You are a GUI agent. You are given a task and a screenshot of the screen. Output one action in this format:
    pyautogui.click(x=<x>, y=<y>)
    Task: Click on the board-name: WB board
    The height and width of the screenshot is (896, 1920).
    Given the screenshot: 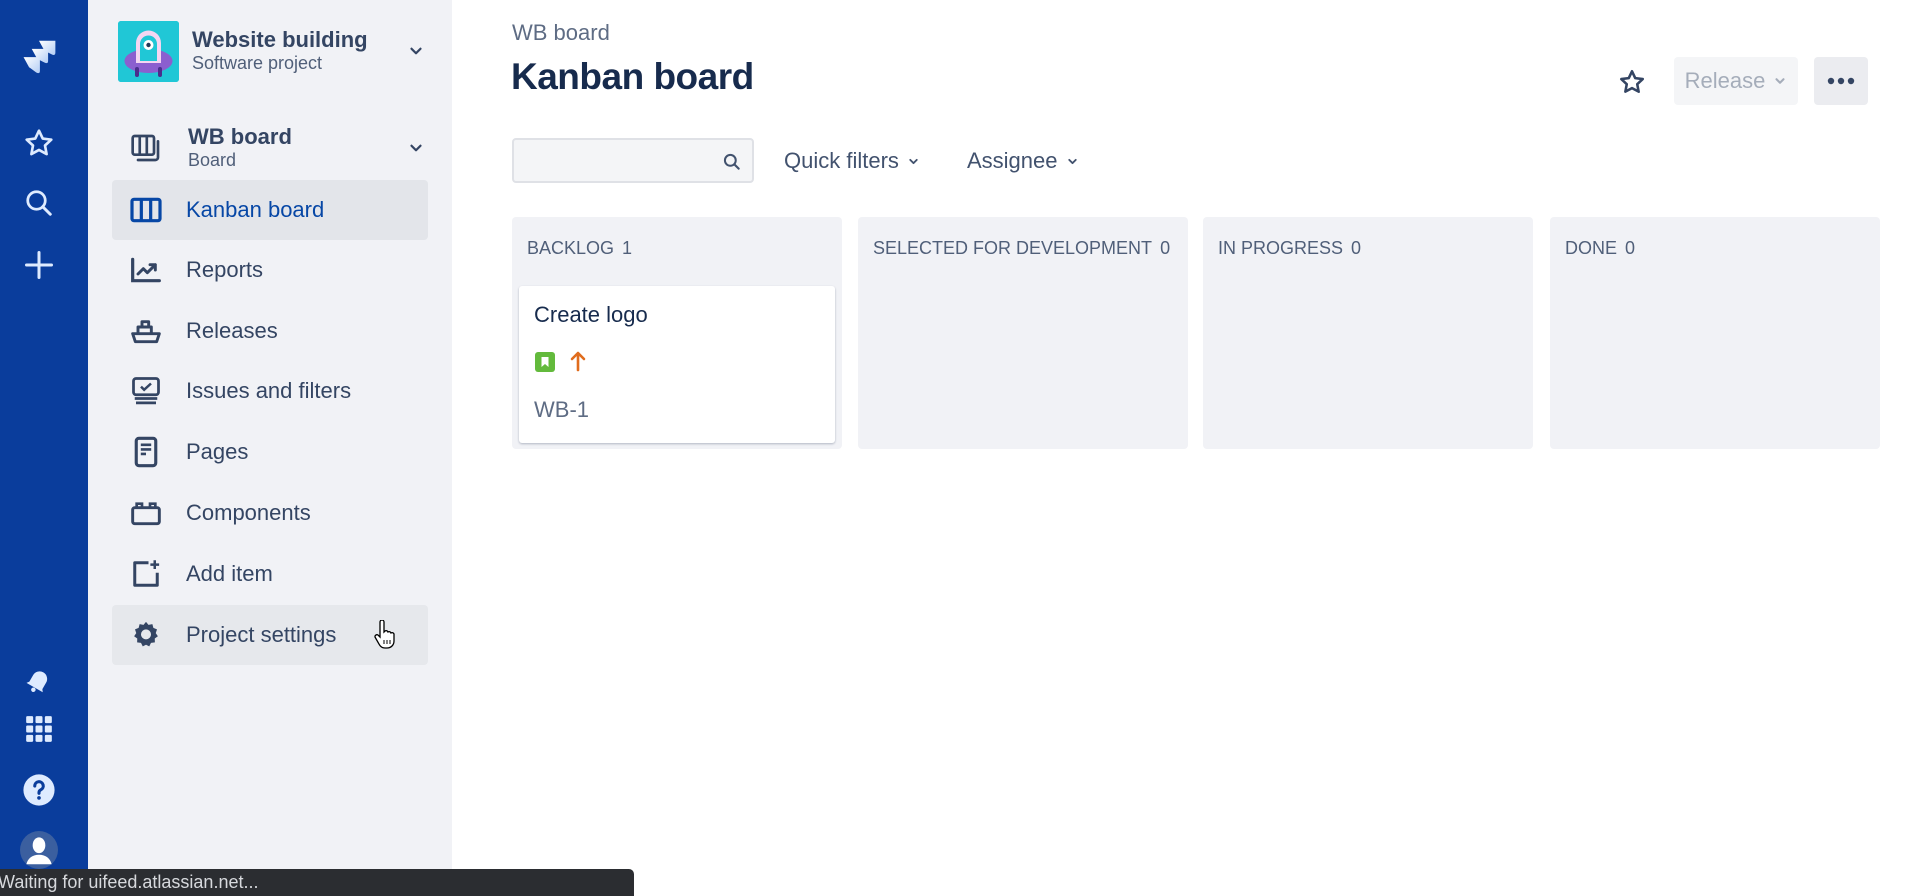 What is the action you would take?
    pyautogui.click(x=240, y=136)
    